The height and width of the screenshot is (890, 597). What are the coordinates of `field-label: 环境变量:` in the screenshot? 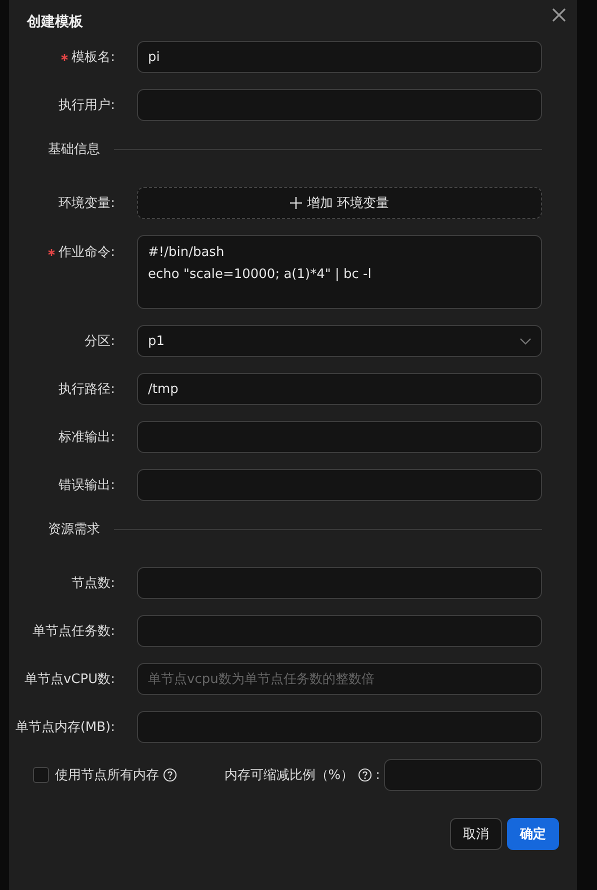 It's located at (86, 203).